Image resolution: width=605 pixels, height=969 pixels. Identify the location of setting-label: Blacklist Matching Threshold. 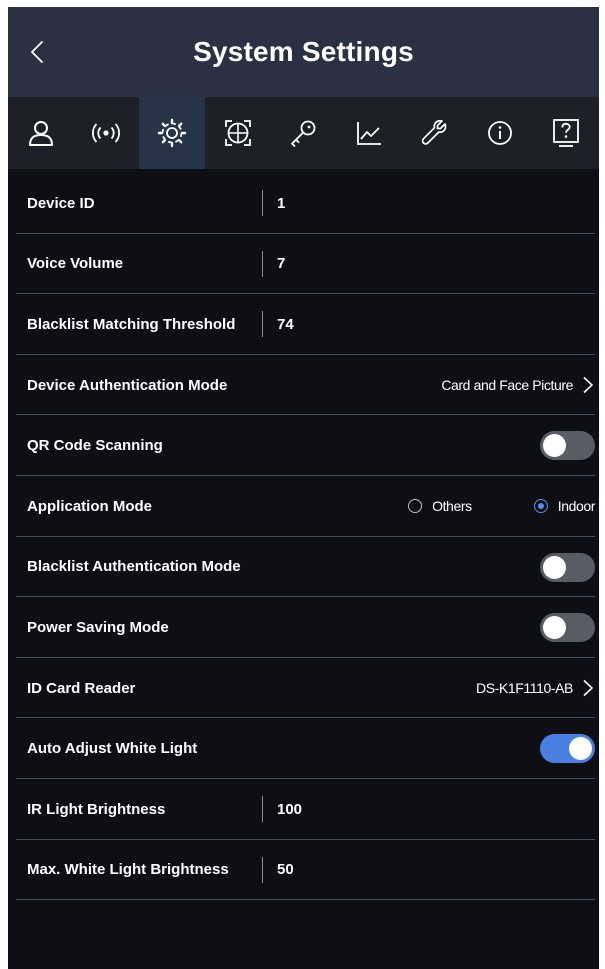
(131, 324).